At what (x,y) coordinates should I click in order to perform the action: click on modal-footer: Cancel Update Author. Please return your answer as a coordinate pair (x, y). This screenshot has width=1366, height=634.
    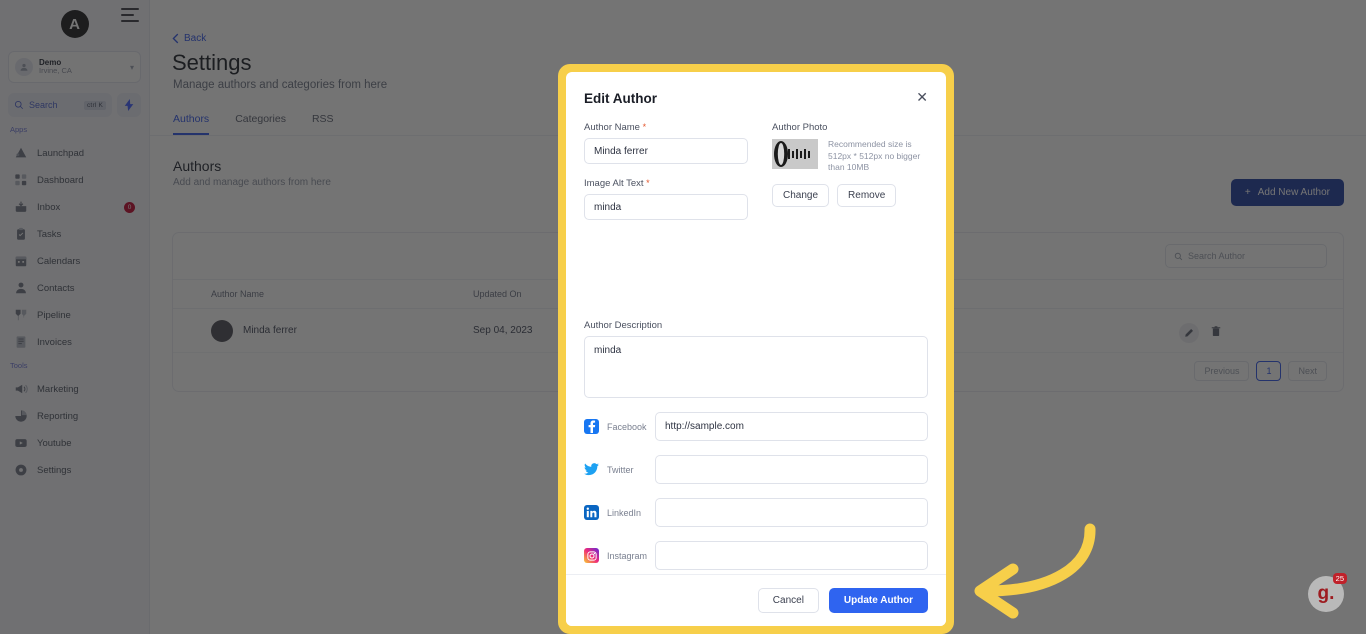
    Looking at the image, I should click on (756, 600).